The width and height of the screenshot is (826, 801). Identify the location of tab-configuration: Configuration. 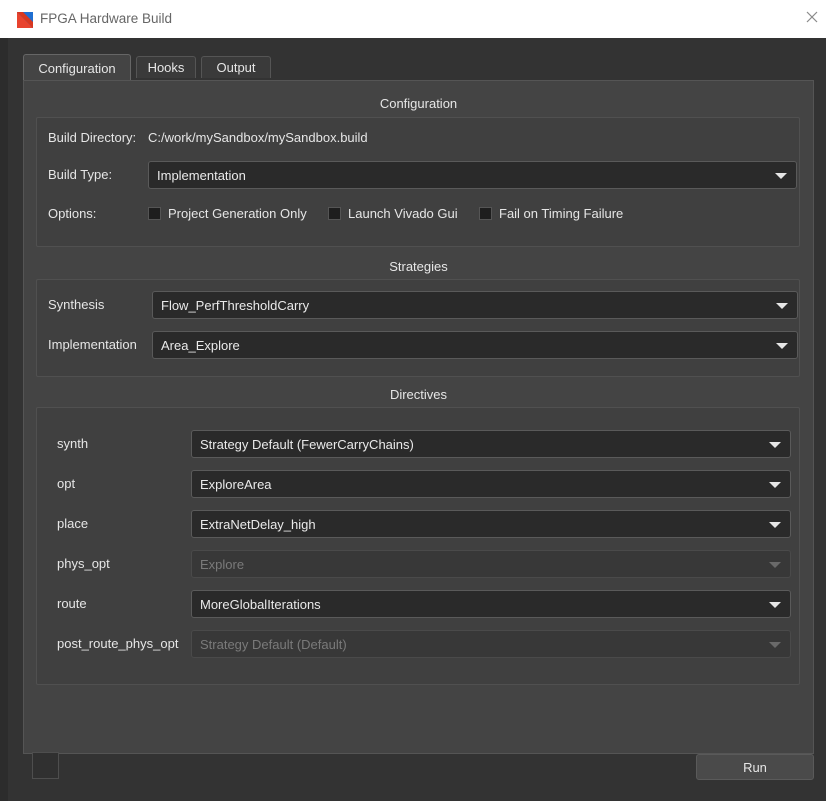
(77, 67).